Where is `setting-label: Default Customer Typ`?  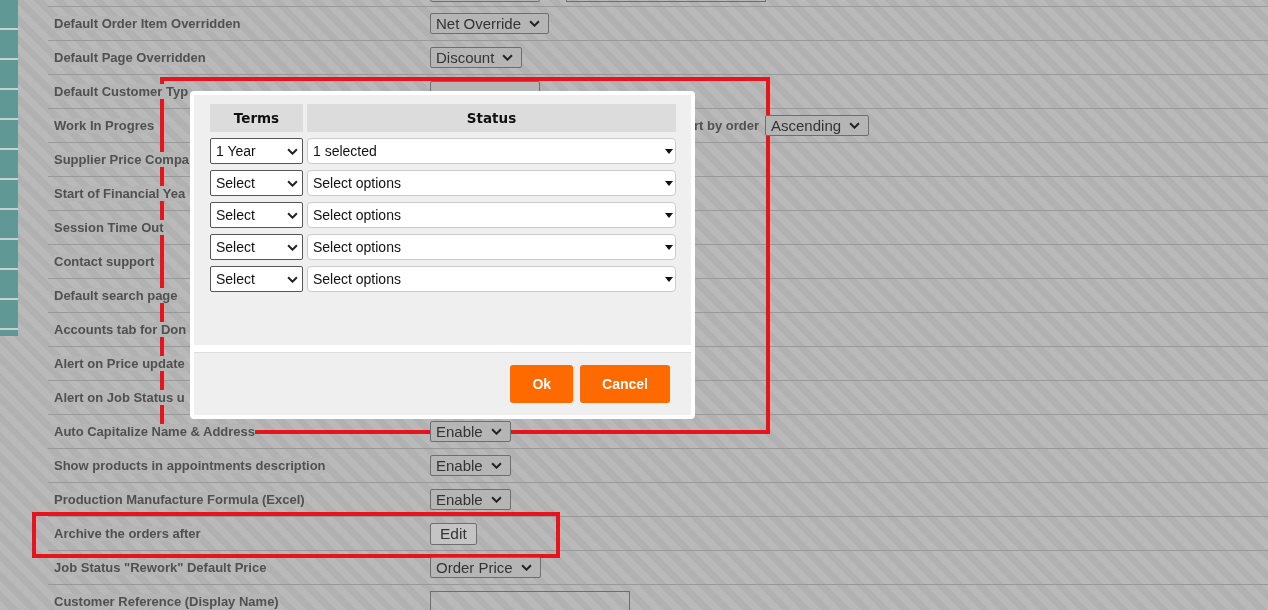
setting-label: Default Customer Typ is located at coordinates (121, 91).